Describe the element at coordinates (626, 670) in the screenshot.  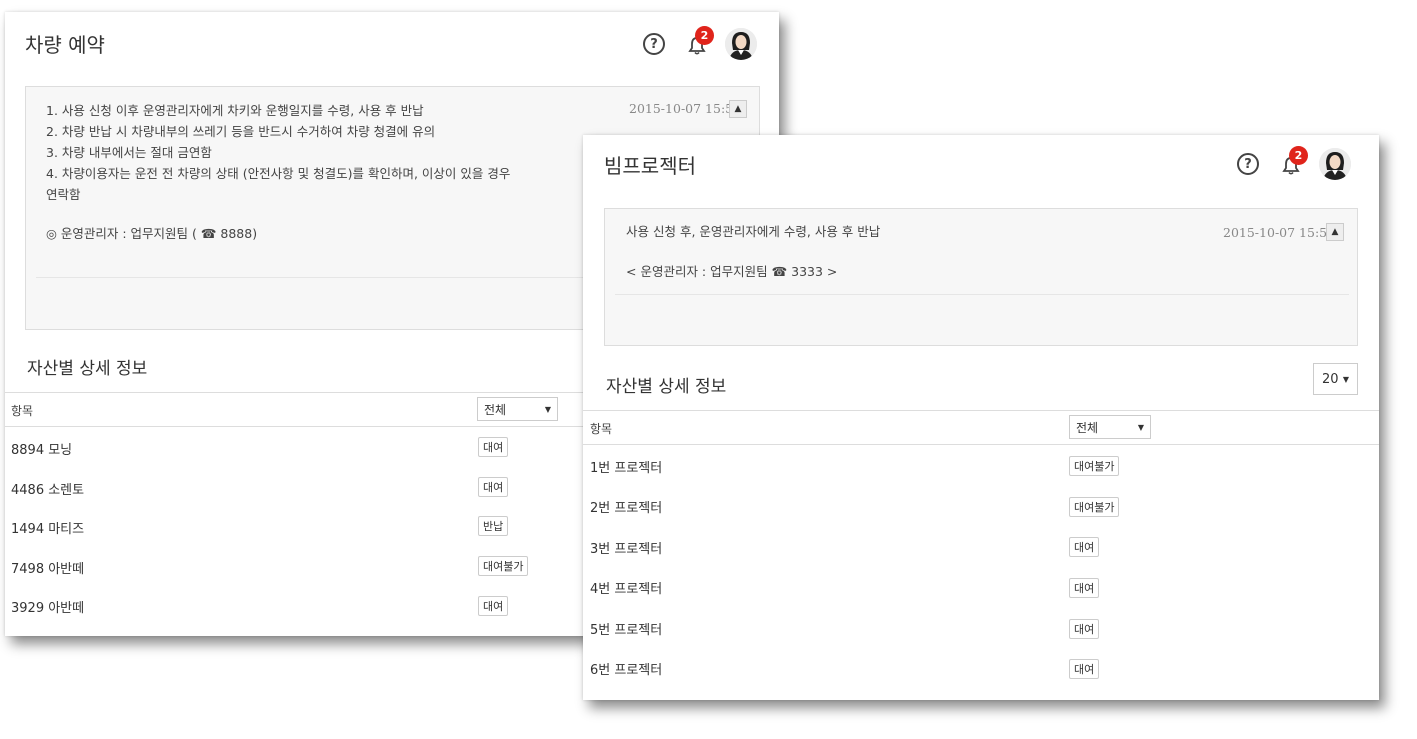
I see `asset-name: 6번 프로젝터` at that location.